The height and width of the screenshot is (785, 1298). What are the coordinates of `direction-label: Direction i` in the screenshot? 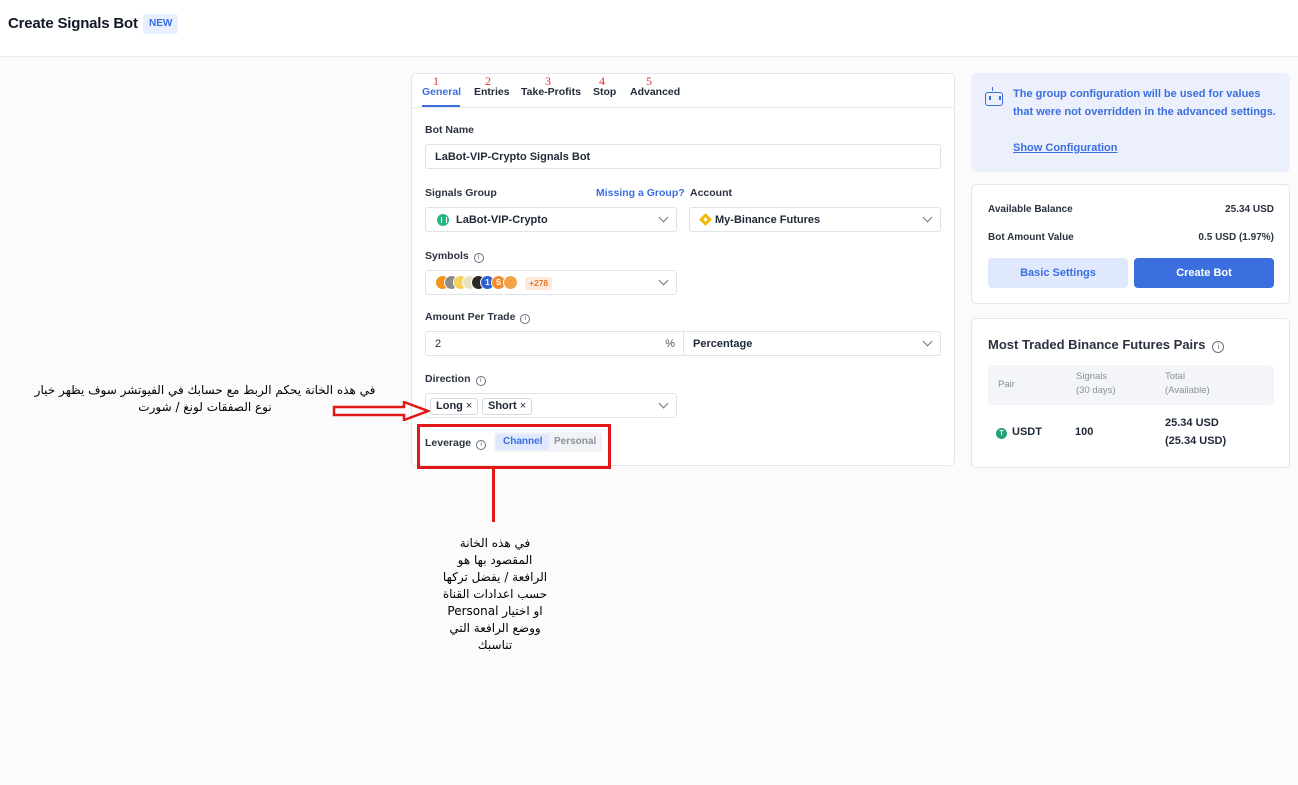 It's located at (455, 379).